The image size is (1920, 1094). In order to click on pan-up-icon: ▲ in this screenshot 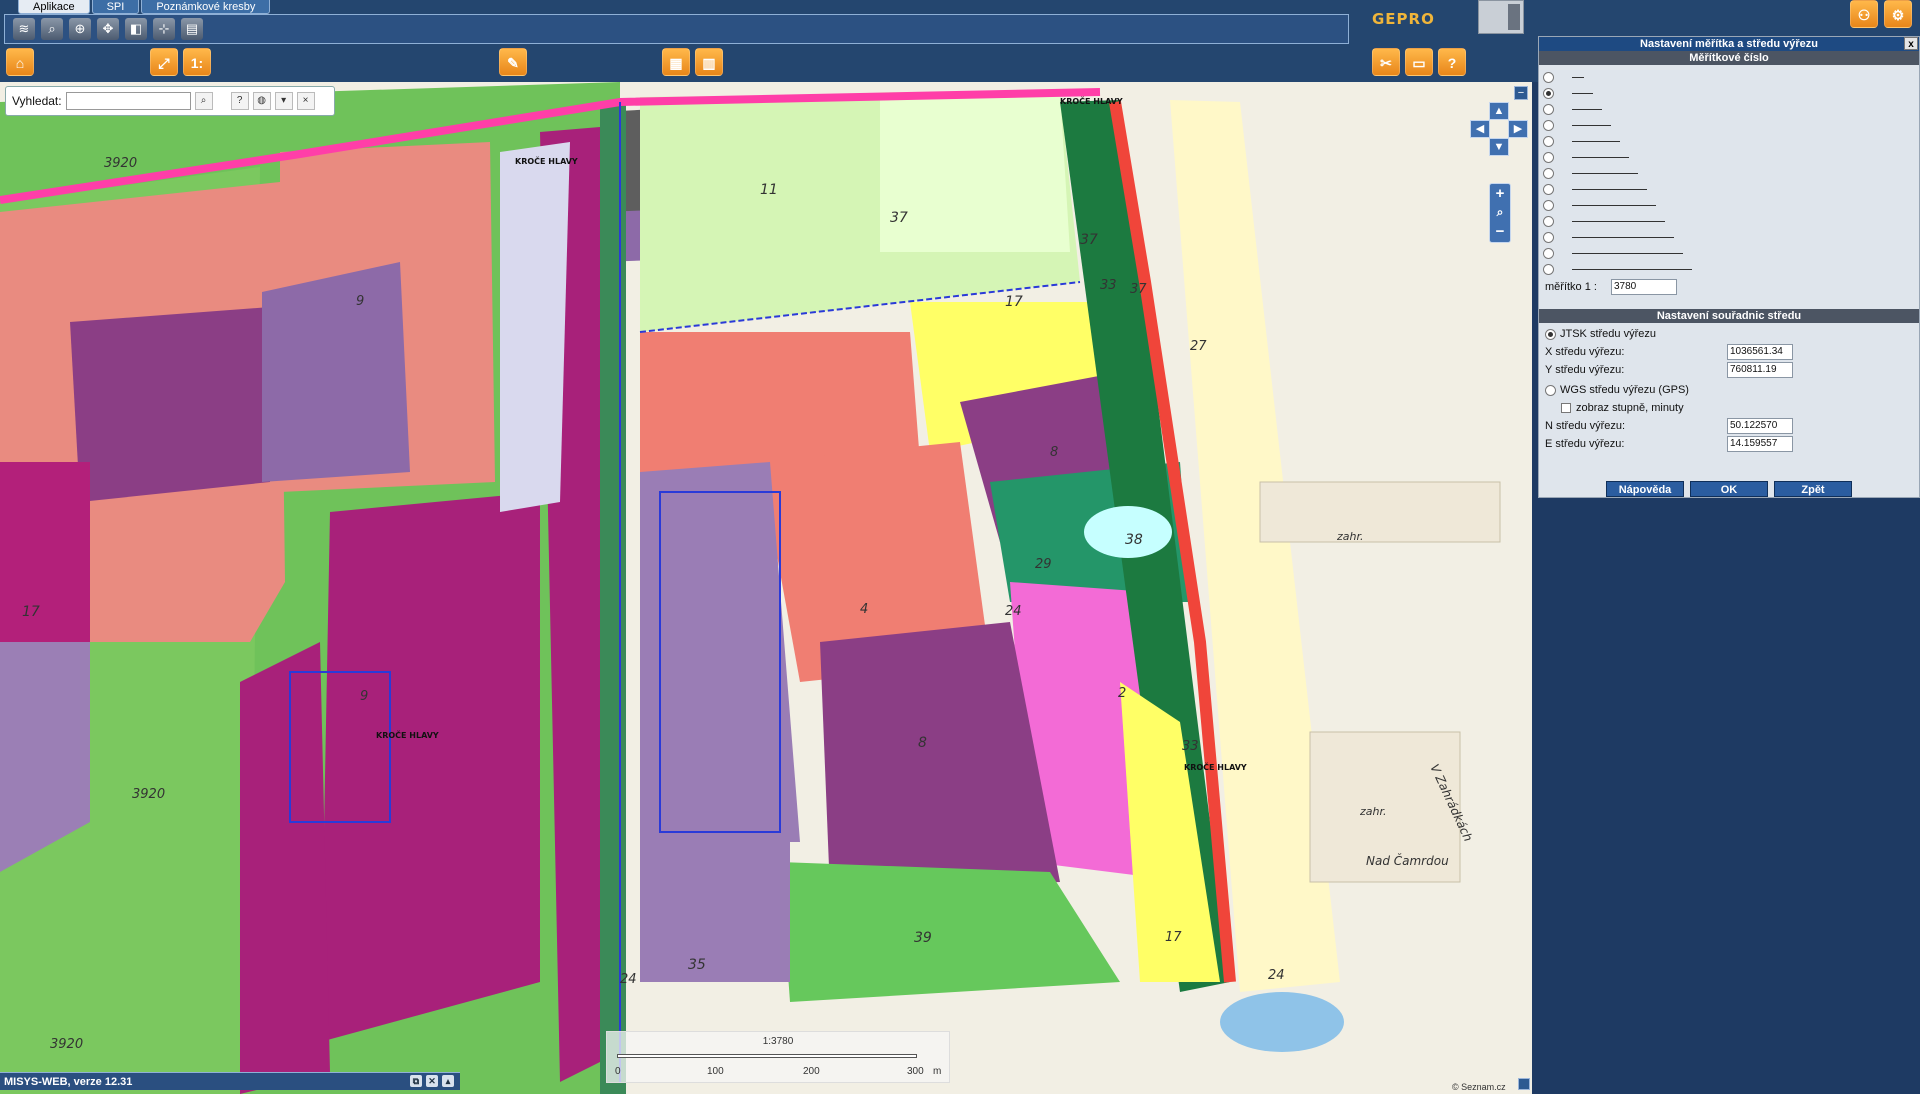, I will do `click(1499, 111)`.